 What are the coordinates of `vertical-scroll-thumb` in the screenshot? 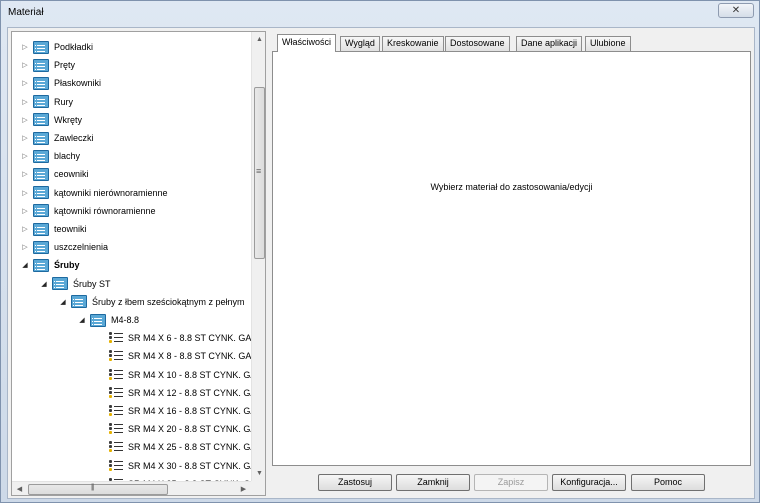 It's located at (259, 173).